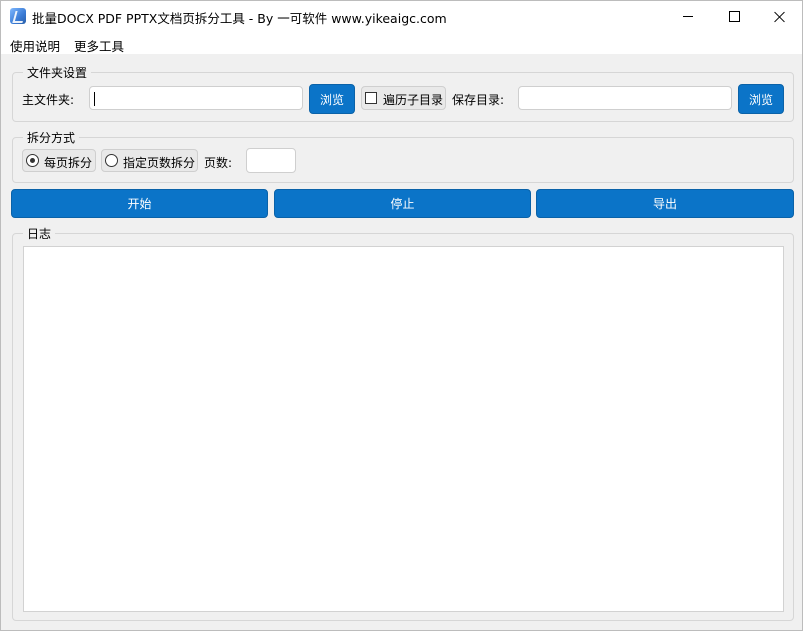  Describe the element at coordinates (57, 72) in the screenshot. I see `folder-settings-title: 文件夹设置` at that location.